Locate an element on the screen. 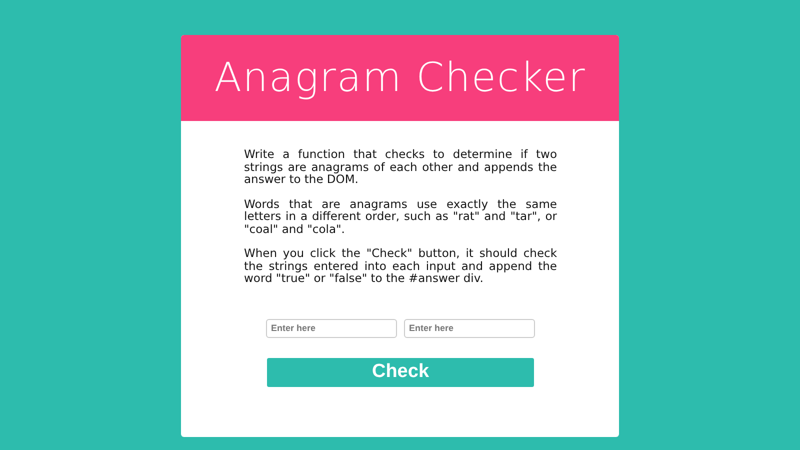 The height and width of the screenshot is (450, 800). instruction-paragraph: When you click the "Check" button, it should check the strings entered into each input and append the word "true" or "false" to the #answer div. is located at coordinates (400, 265).